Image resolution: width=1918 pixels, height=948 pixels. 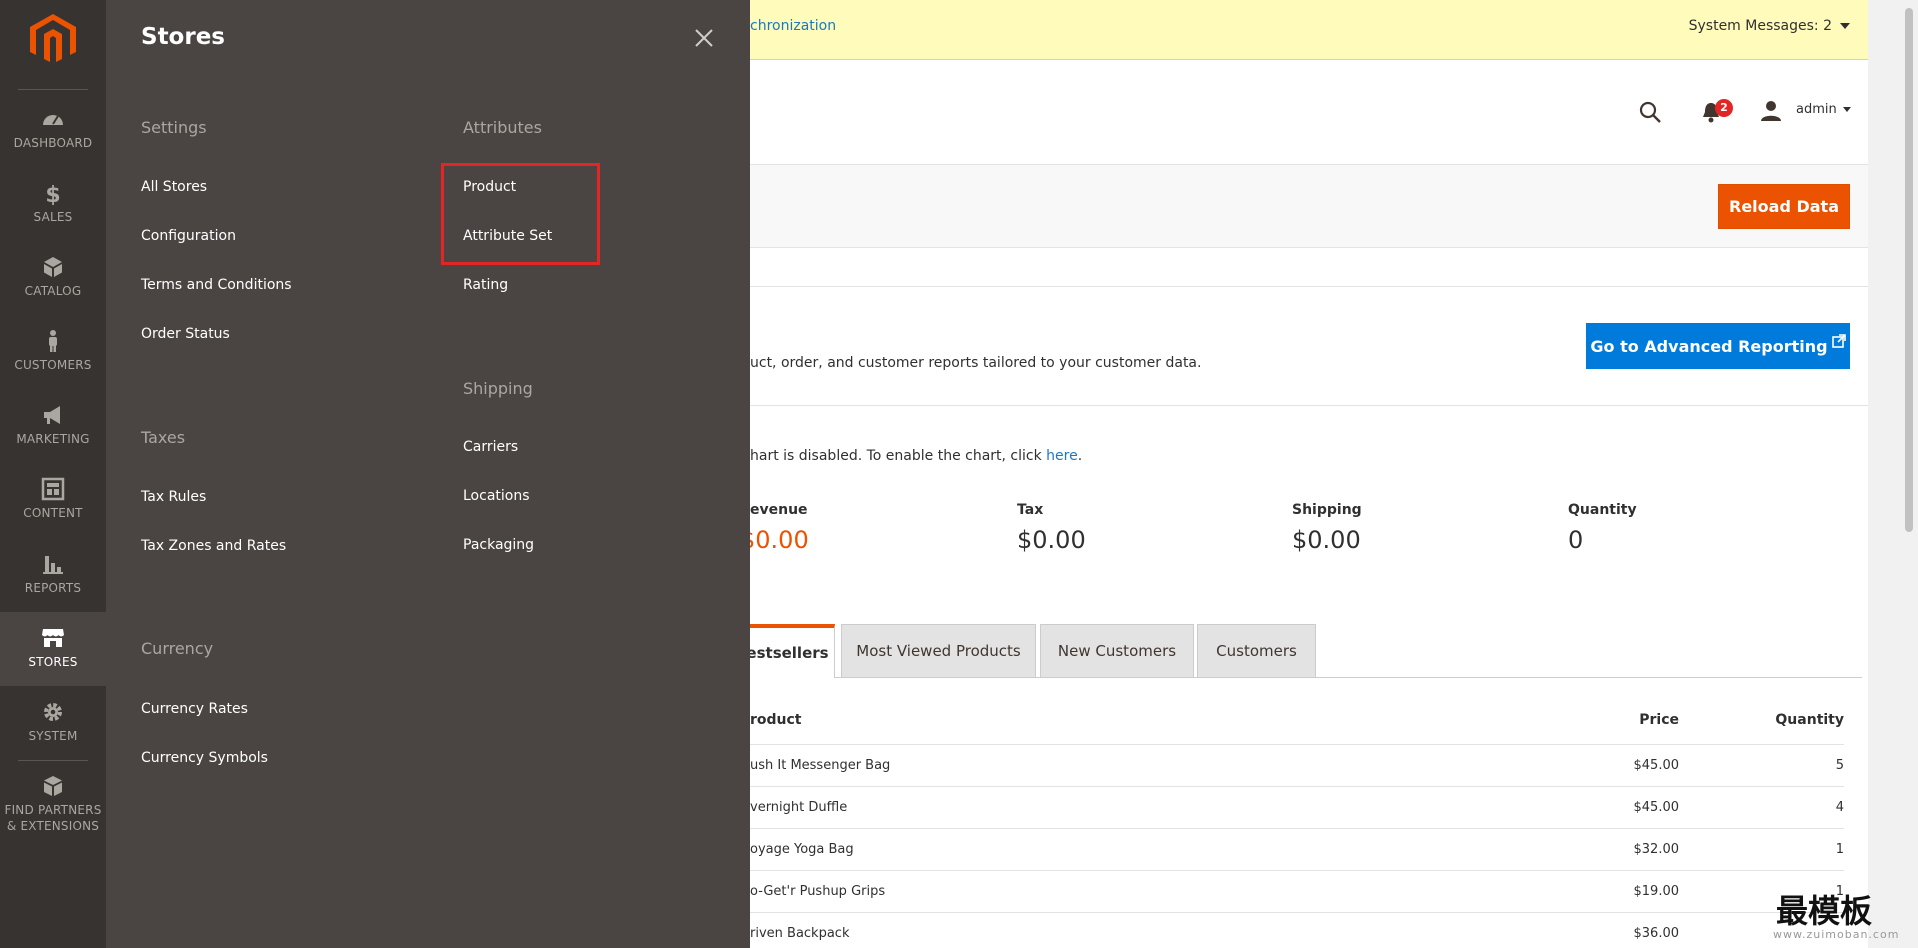 I want to click on box-icon, so click(x=53, y=267).